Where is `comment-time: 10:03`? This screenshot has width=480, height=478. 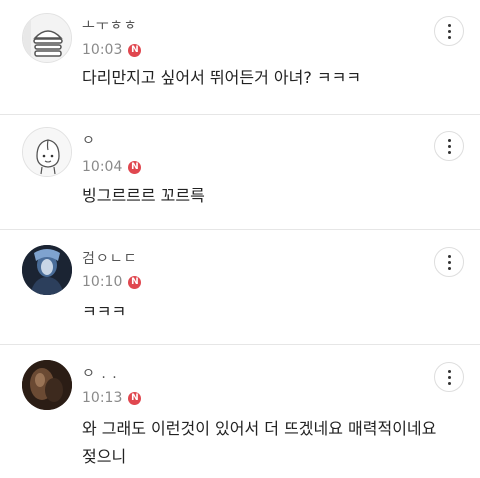
comment-time: 10:03 is located at coordinates (102, 50).